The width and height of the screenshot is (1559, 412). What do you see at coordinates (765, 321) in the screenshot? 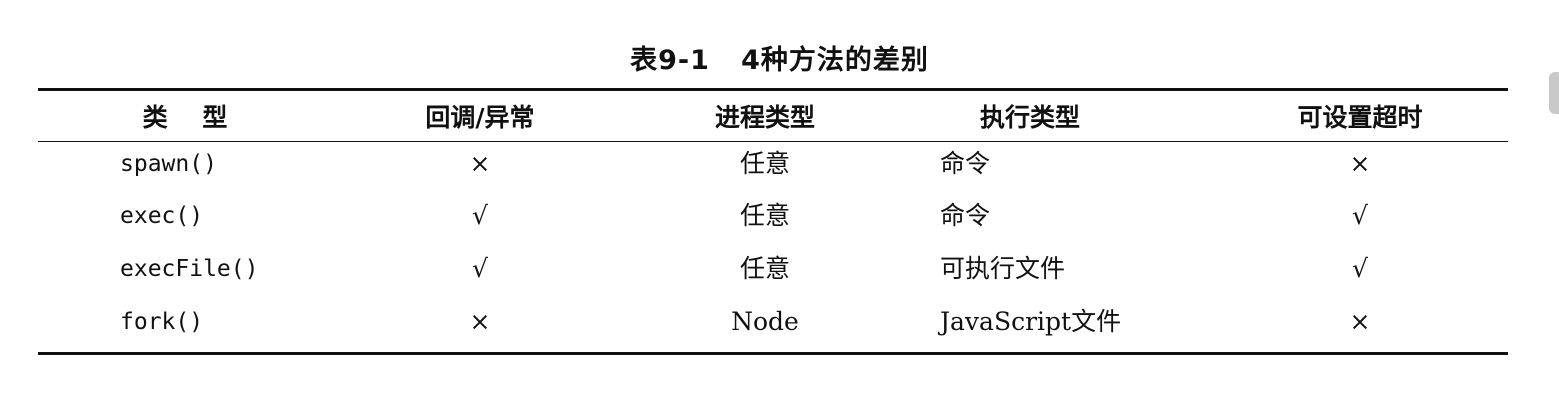
I see `cell-process-type: Node` at bounding box center [765, 321].